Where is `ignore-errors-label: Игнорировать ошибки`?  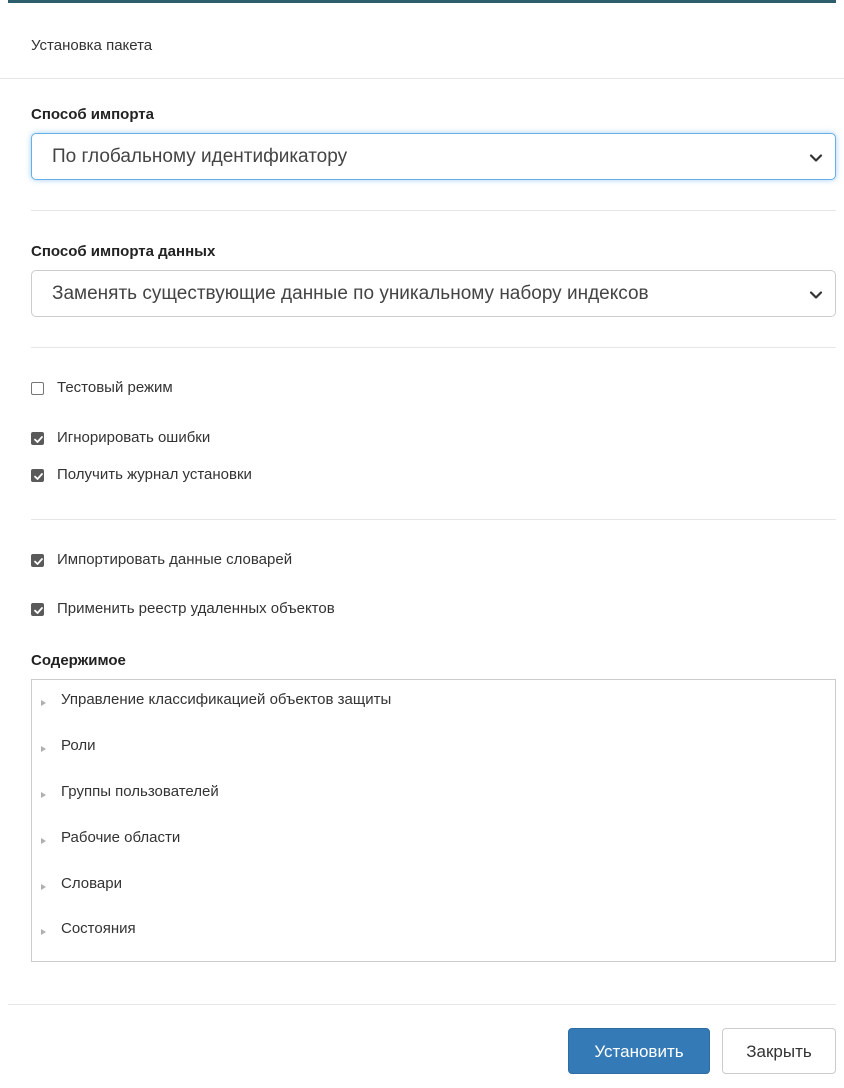
ignore-errors-label: Игнорировать ошибки is located at coordinates (134, 437).